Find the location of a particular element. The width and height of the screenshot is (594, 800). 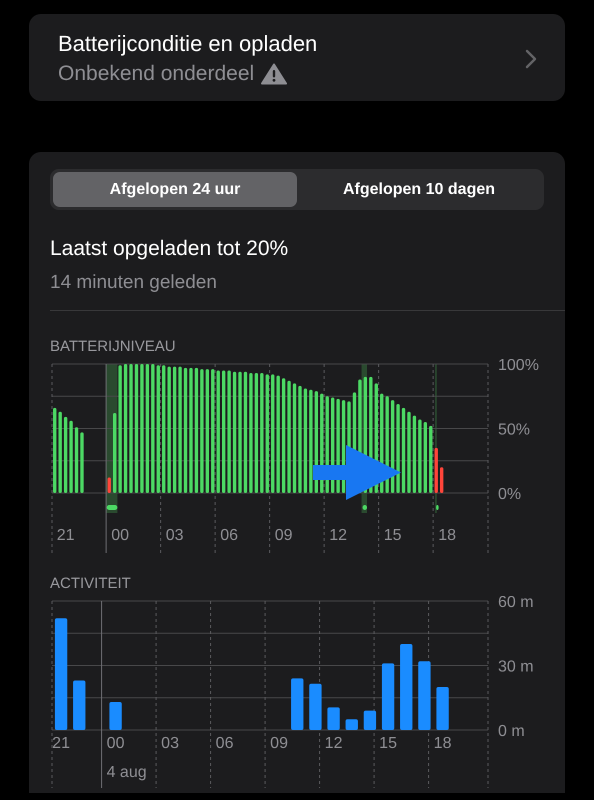

section-title: ACTIVITEIT is located at coordinates (91, 583).